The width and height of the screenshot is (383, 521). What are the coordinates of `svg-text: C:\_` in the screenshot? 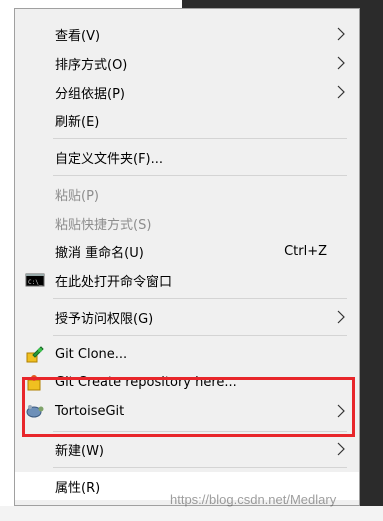 It's located at (35, 282).